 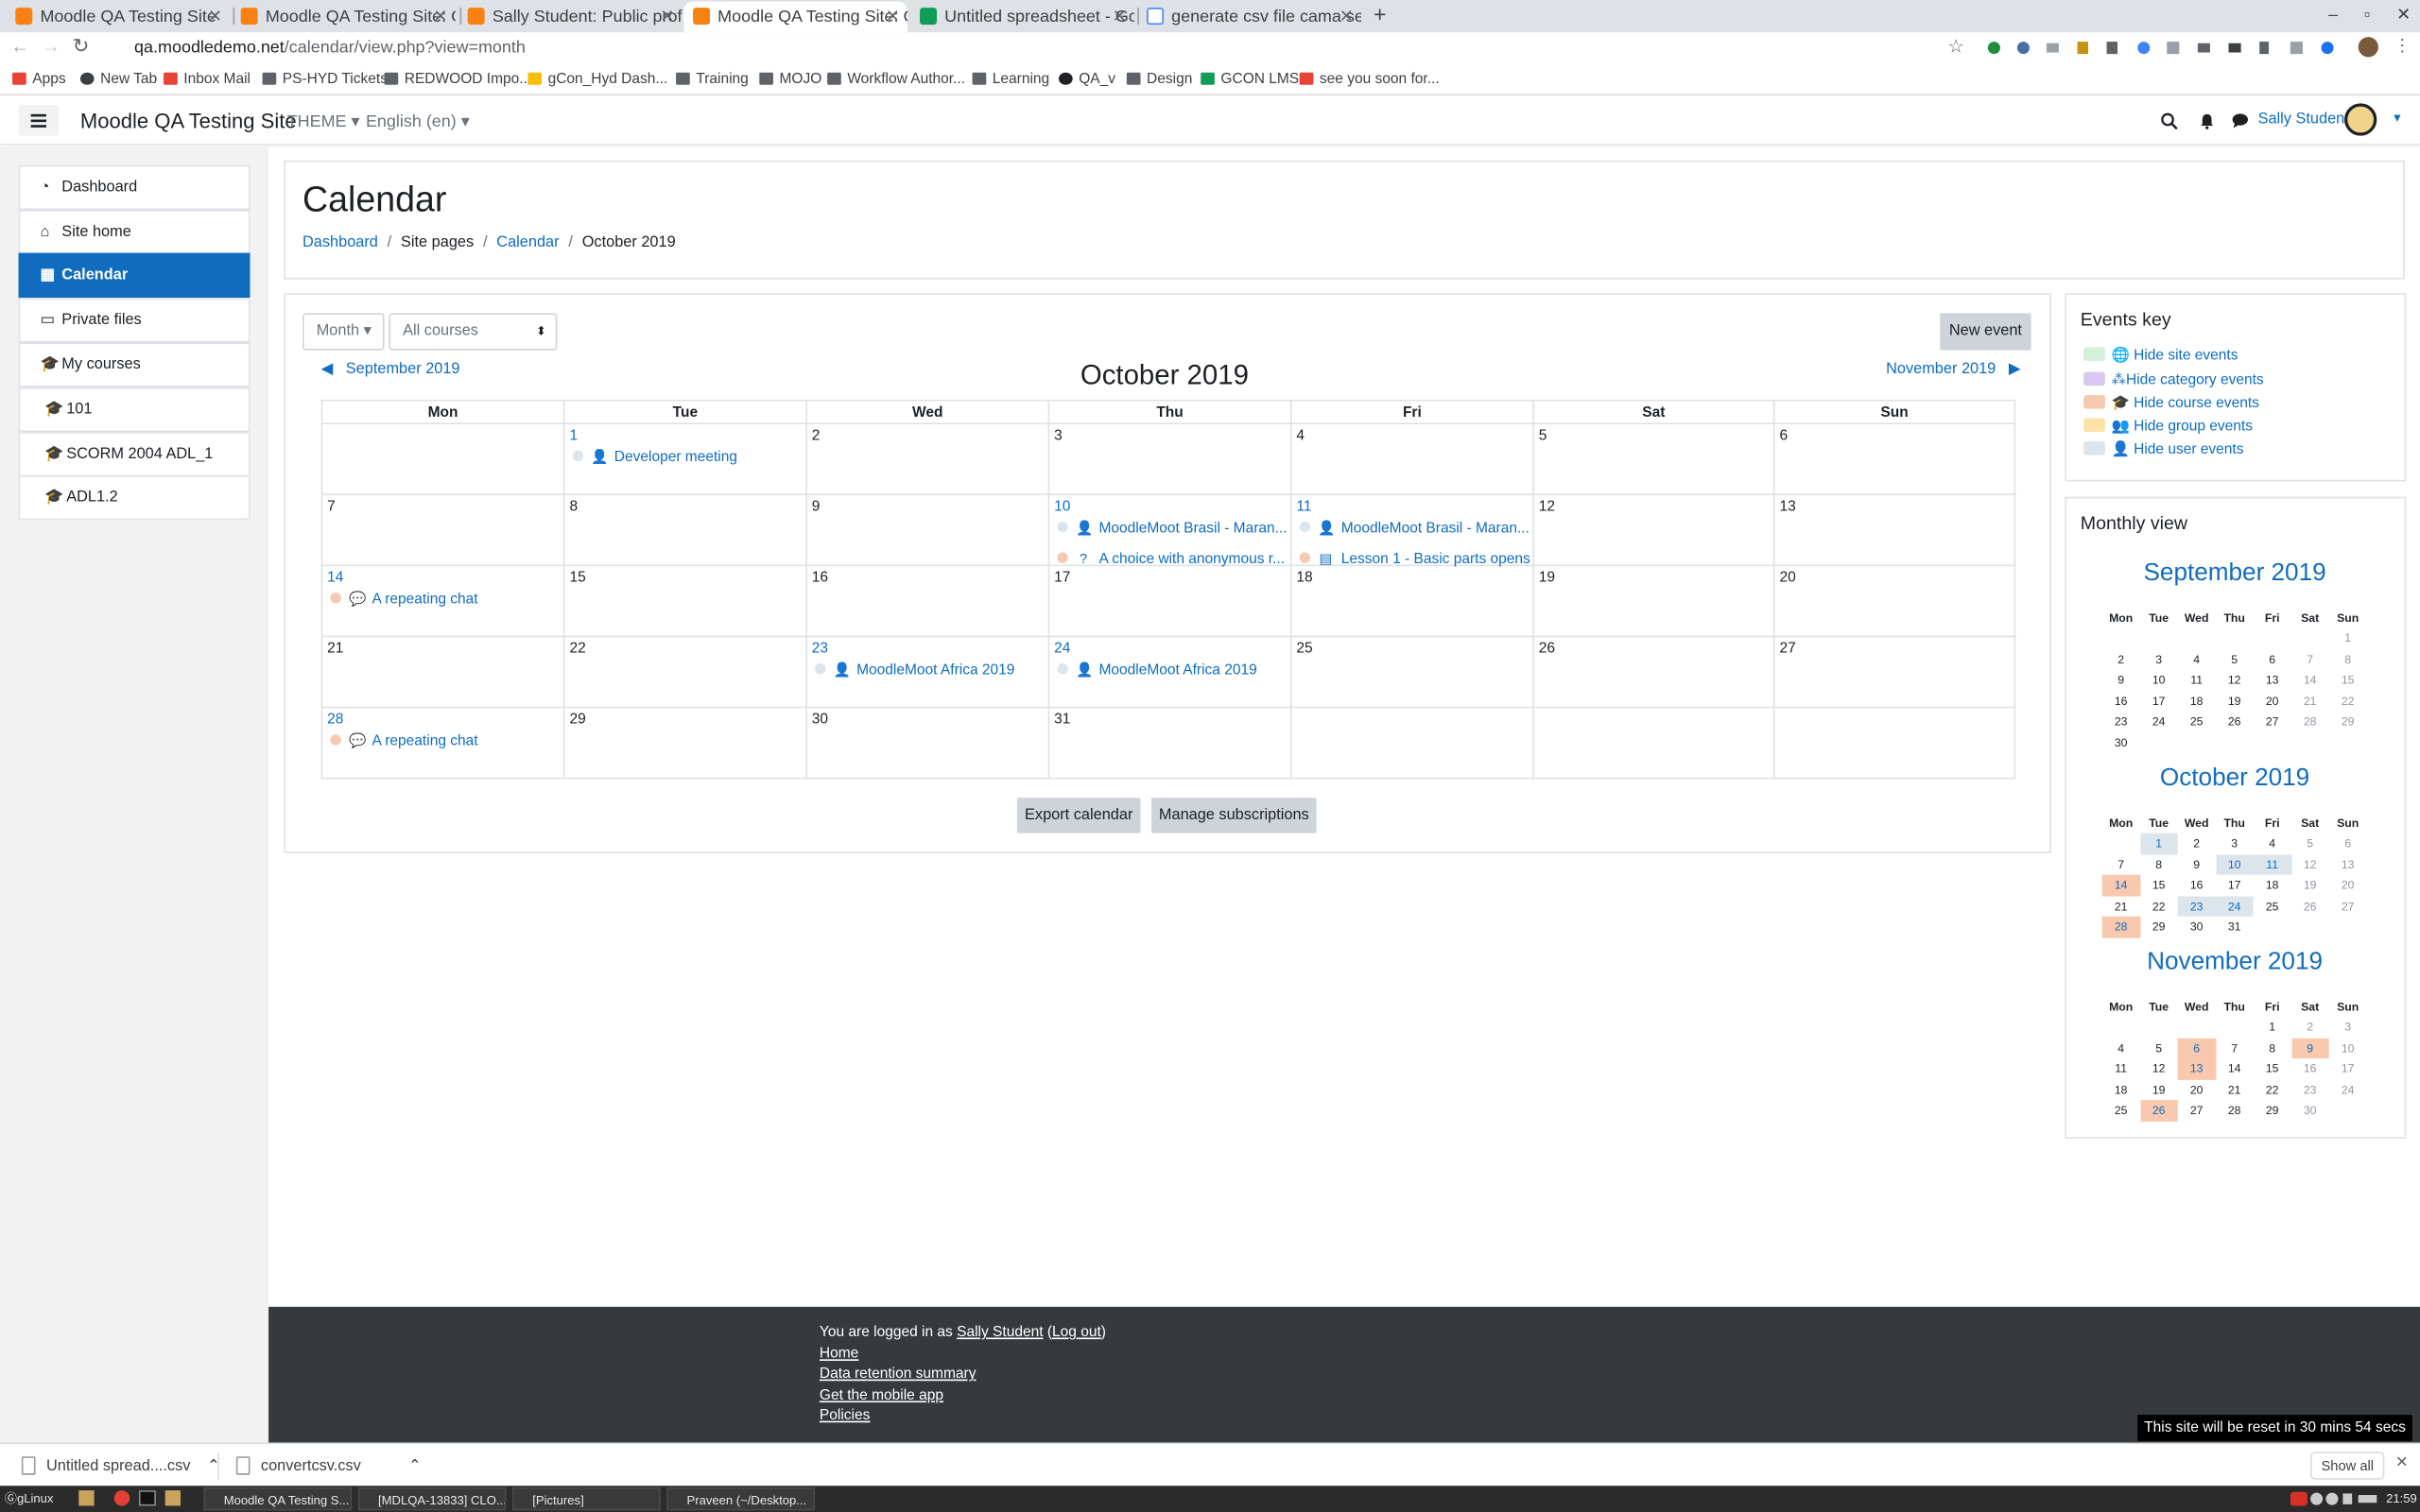 What do you see at coordinates (927, 459) in the screenshot?
I see `day-cell: 2` at bounding box center [927, 459].